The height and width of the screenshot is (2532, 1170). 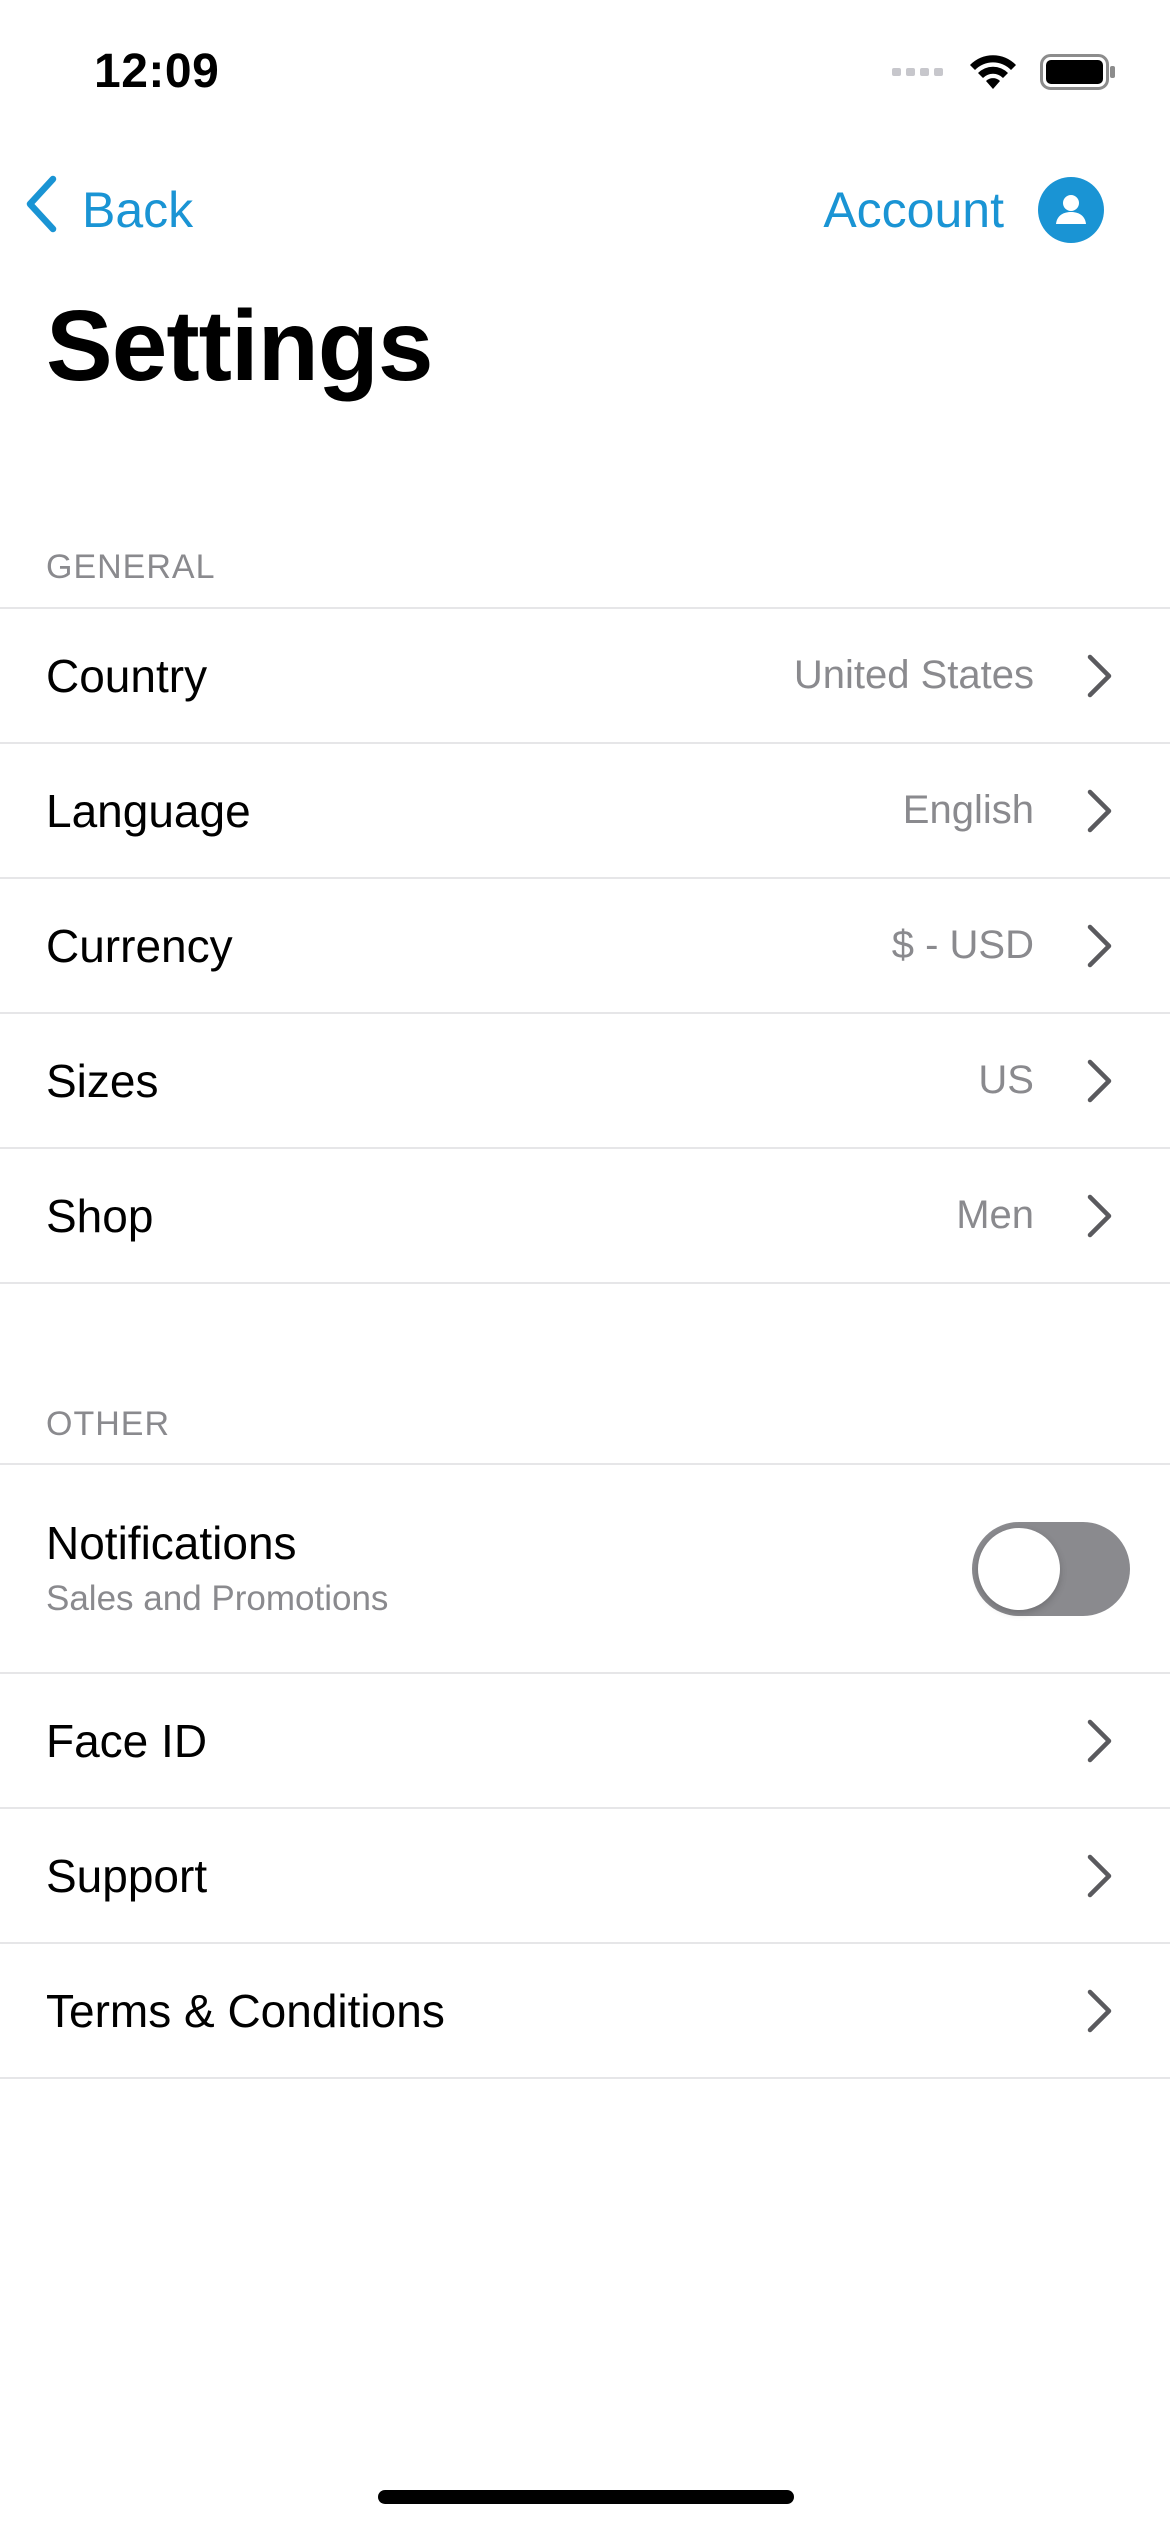 I want to click on notifications-toggle, so click(x=1051, y=1568).